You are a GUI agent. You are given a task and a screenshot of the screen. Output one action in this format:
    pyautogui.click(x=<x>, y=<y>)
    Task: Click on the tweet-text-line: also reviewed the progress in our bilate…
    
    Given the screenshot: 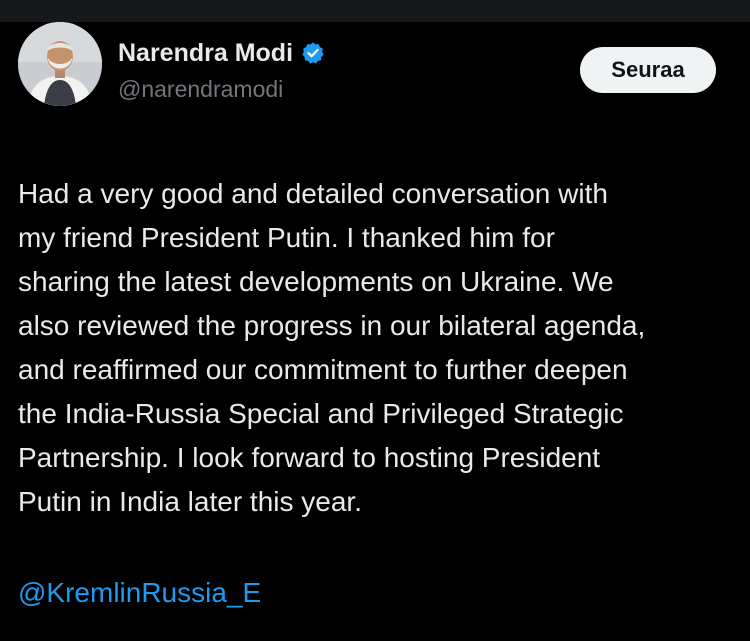 What is the action you would take?
    pyautogui.click(x=332, y=325)
    